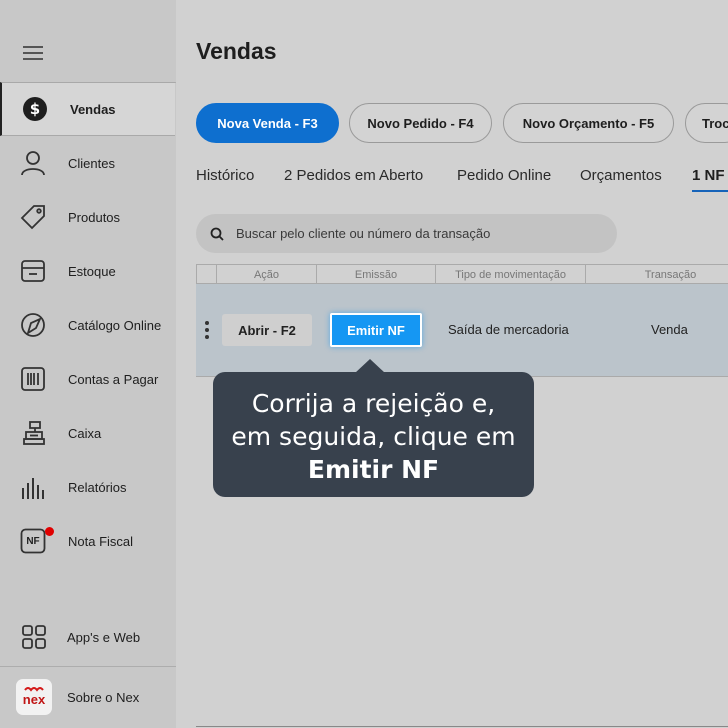 This screenshot has height=728, width=728. I want to click on tooltip-line-2: em seguida, clique em, so click(373, 436).